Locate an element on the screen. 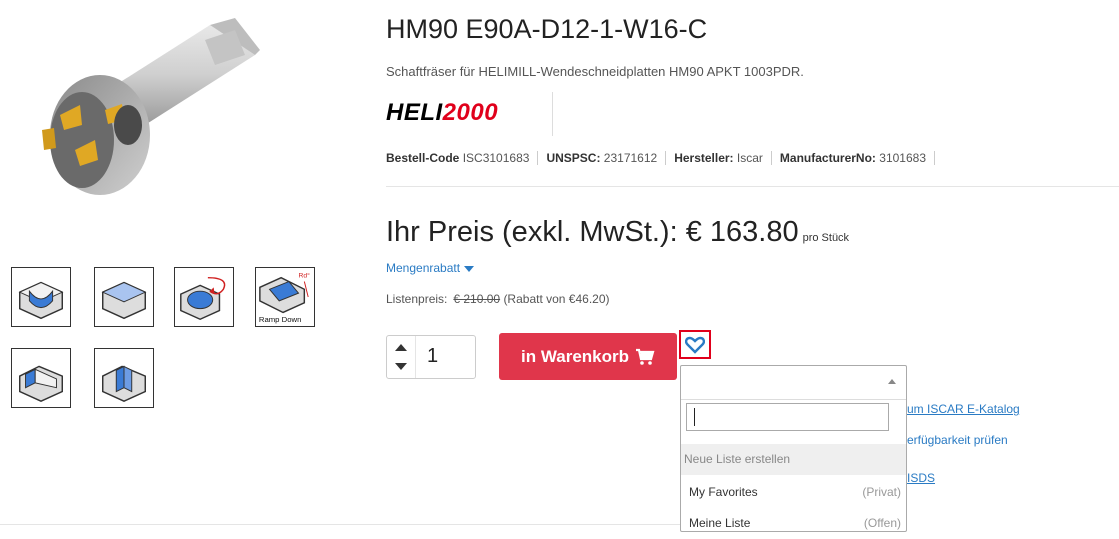  product-image is located at coordinates (145, 115).